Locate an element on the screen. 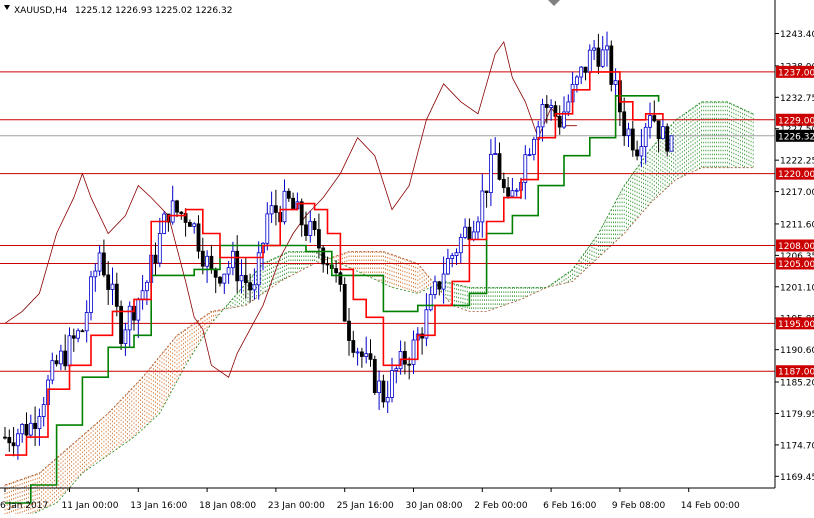 This screenshot has height=518, width=814. x-tick-label: 23 Jan 00:00 is located at coordinates (296, 506).